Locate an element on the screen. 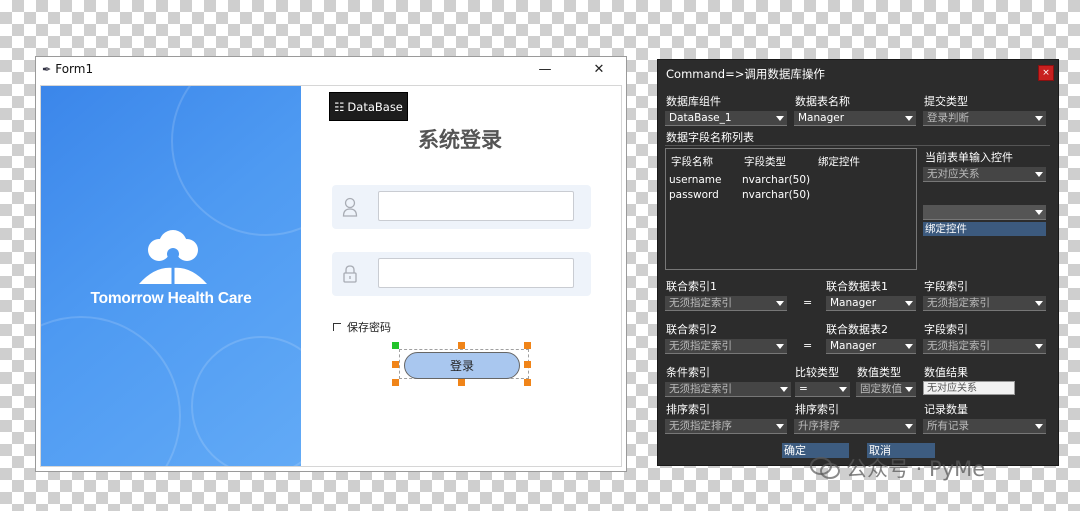  close-button: ✕ is located at coordinates (599, 69).